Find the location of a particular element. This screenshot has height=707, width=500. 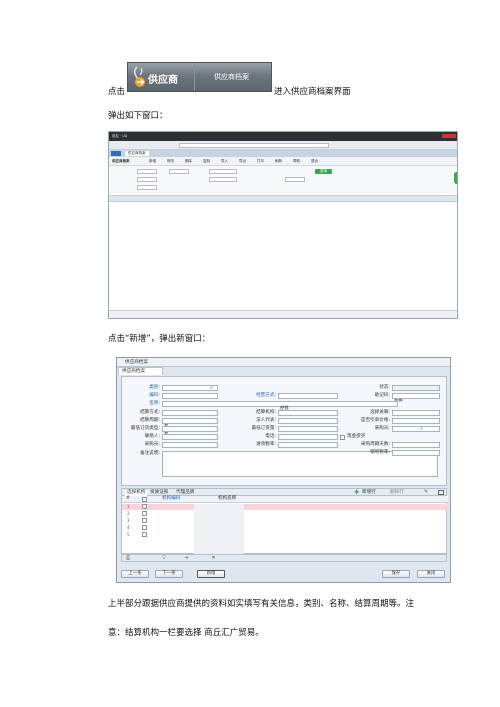

min-order-type-input is located at coordinates (190, 429).